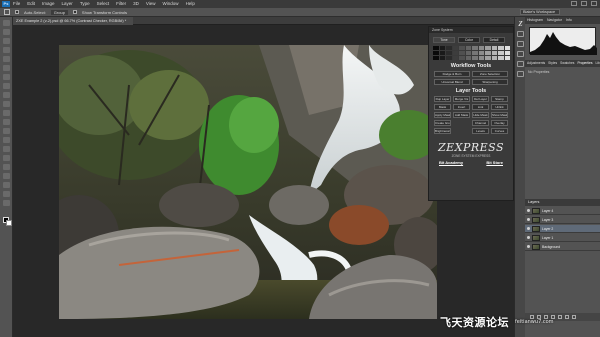 This screenshot has width=600, height=337. What do you see at coordinates (490, 82) in the screenshot?
I see `workflow-button: Sharpening` at bounding box center [490, 82].